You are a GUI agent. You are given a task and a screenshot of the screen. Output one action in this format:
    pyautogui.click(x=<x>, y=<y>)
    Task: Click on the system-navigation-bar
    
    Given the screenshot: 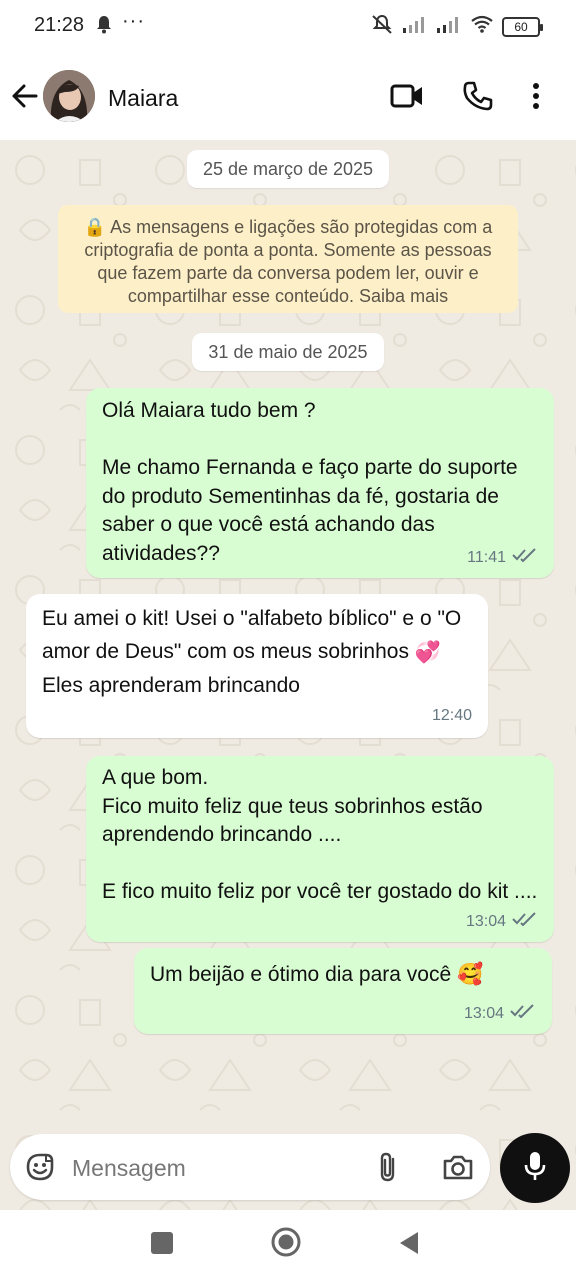 What is the action you would take?
    pyautogui.click(x=288, y=1245)
    